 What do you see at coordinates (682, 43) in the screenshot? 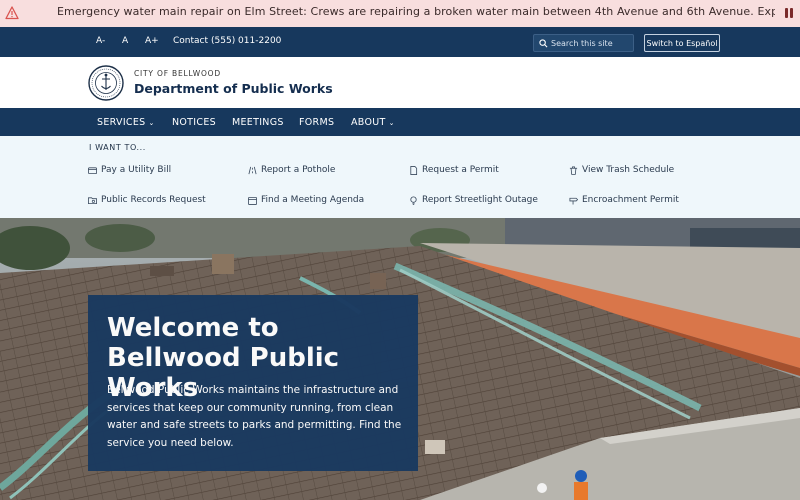
I see `switch-language-button: Switch to Español` at bounding box center [682, 43].